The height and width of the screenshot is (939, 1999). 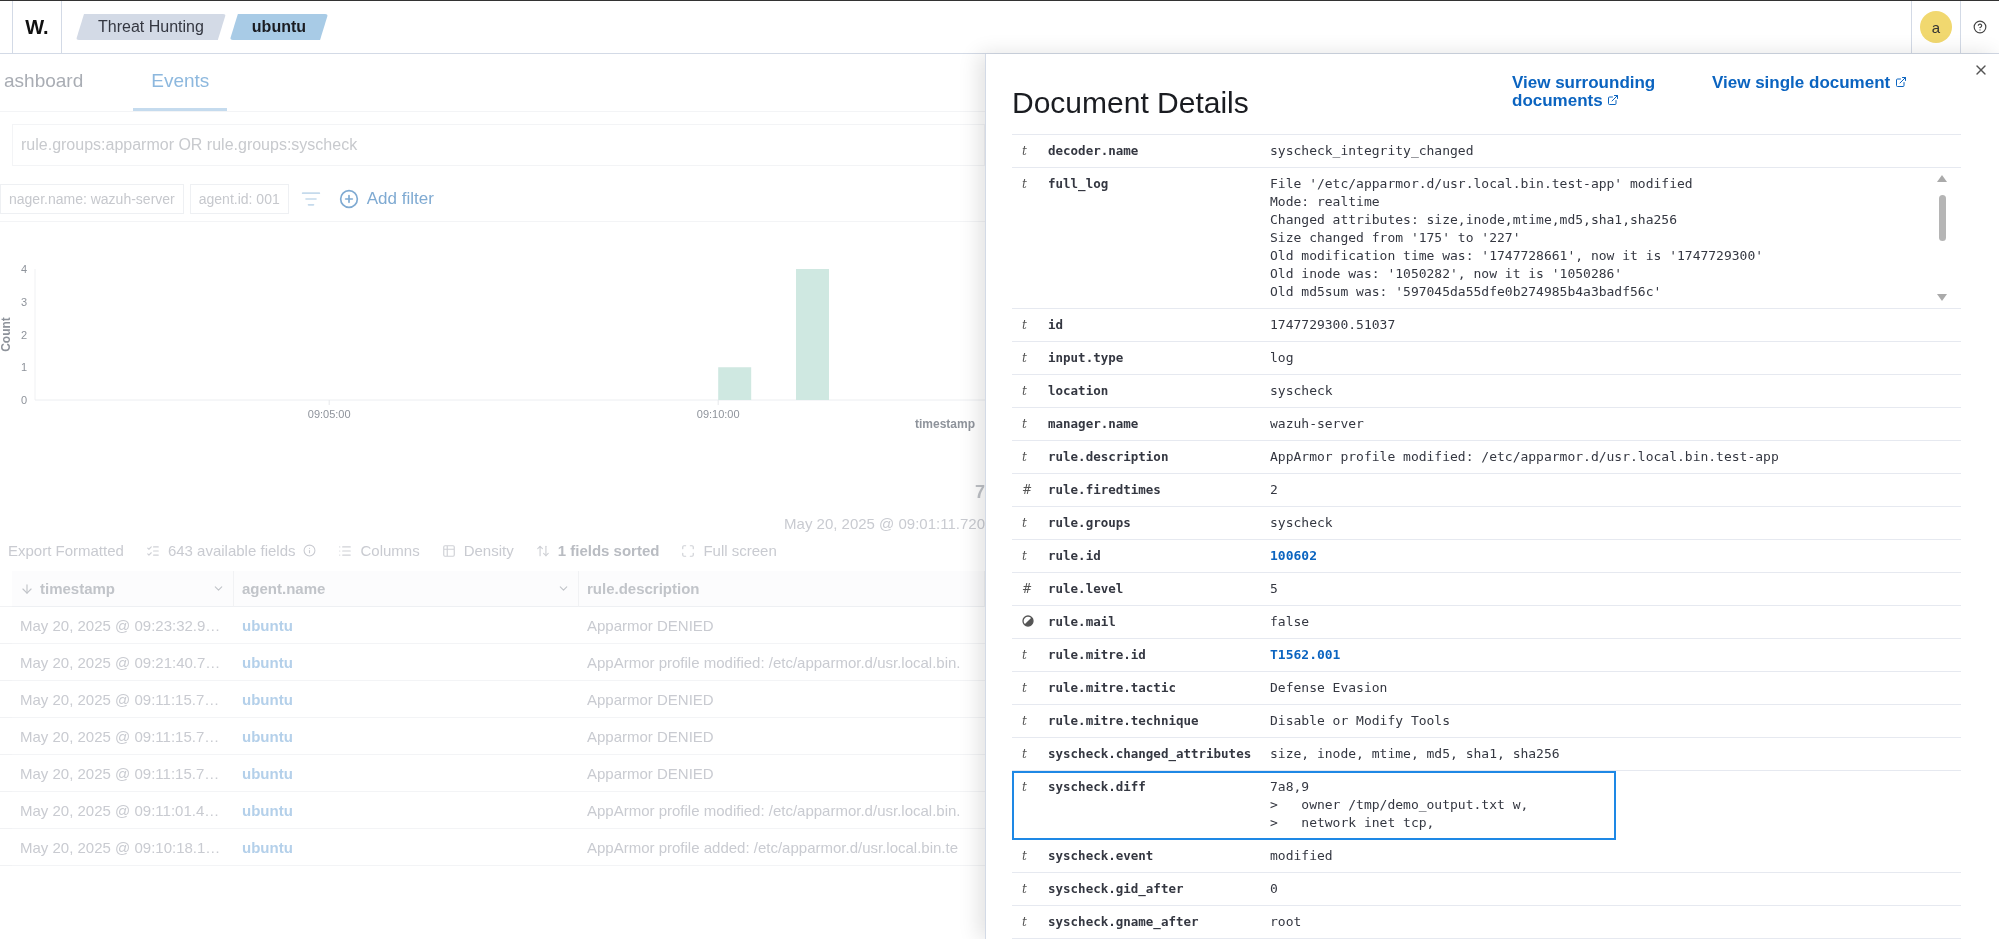 What do you see at coordinates (92, 198) in the screenshot?
I see `filter-pill: nager.name: wazuh-server` at bounding box center [92, 198].